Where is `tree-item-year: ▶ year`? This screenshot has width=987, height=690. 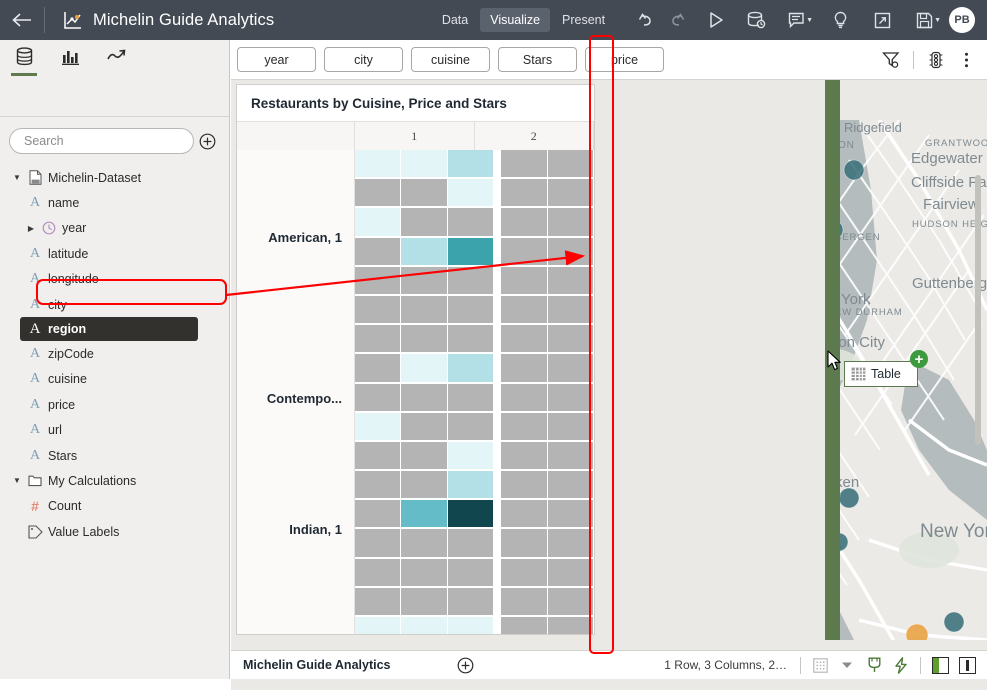 tree-item-year: ▶ year is located at coordinates (115, 228).